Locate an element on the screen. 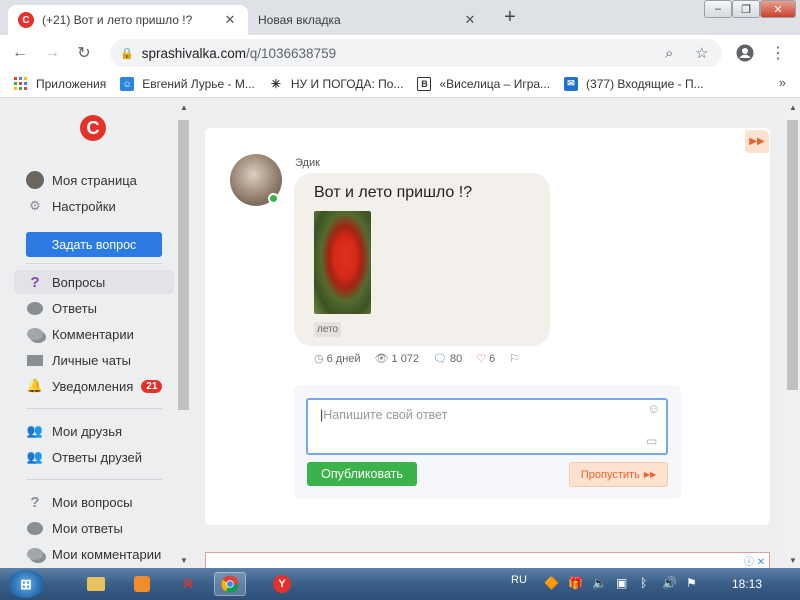 The width and height of the screenshot is (800, 600). sidebar-item-comments: Комментарии is located at coordinates (94, 334).